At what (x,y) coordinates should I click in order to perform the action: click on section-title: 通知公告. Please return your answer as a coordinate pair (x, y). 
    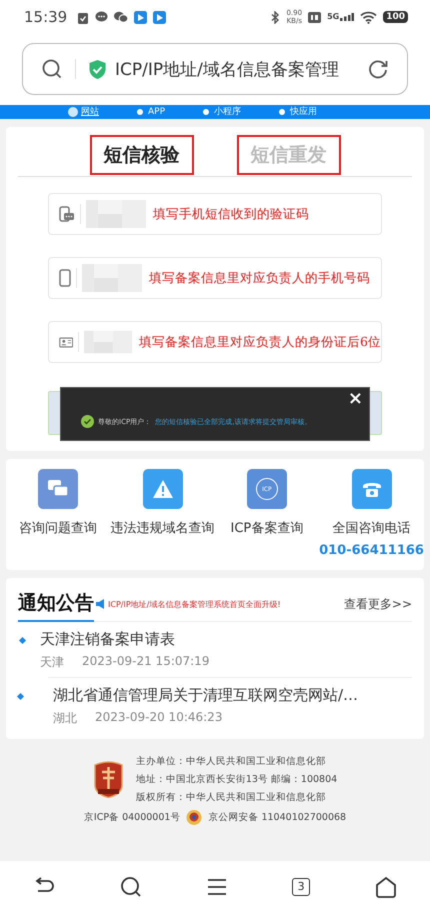
    Looking at the image, I should click on (56, 606).